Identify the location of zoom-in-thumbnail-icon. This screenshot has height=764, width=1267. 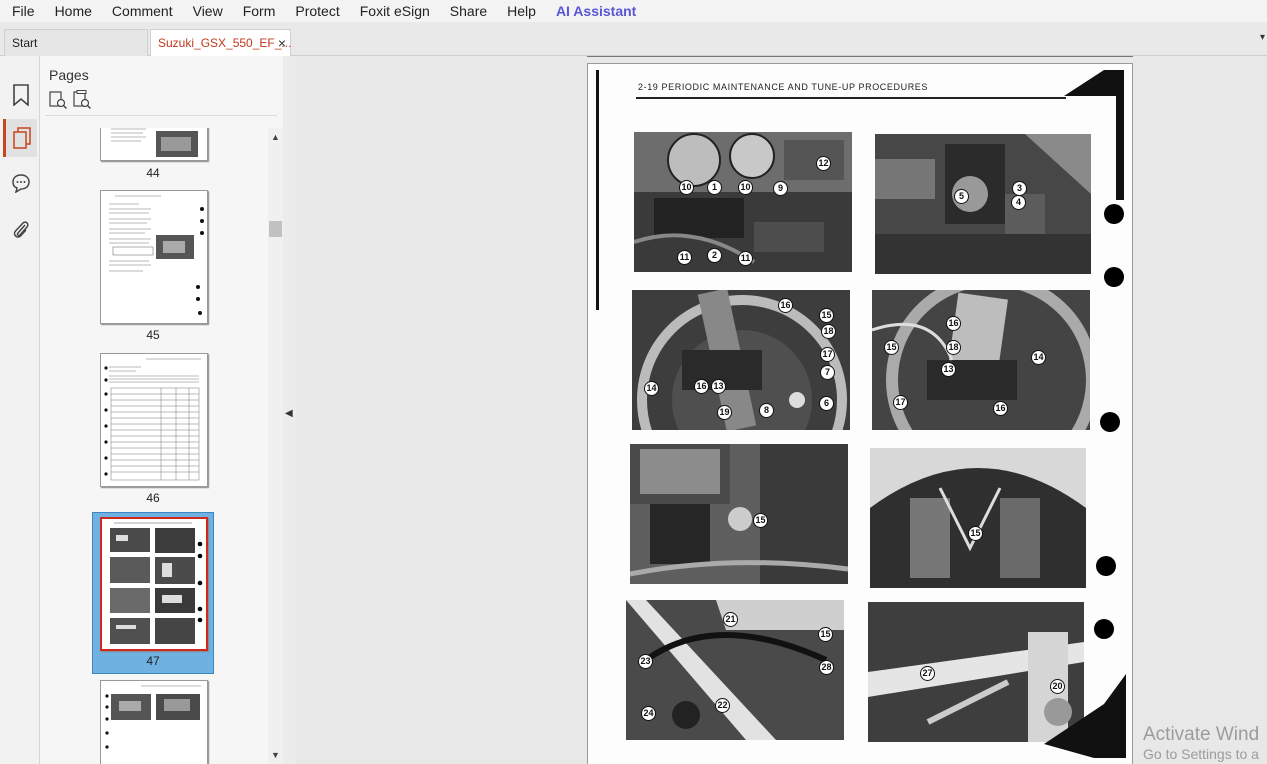
(58, 100).